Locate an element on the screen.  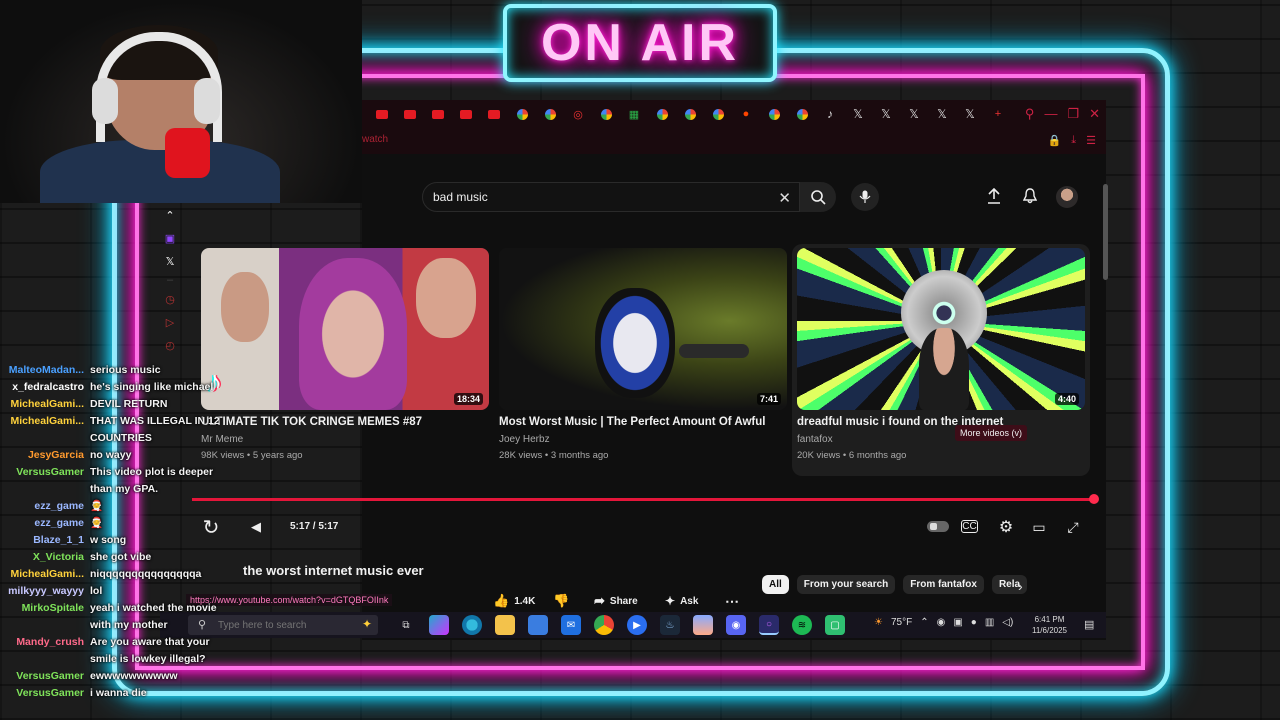
tray-record-icon: ◉ is located at coordinates (941, 622).